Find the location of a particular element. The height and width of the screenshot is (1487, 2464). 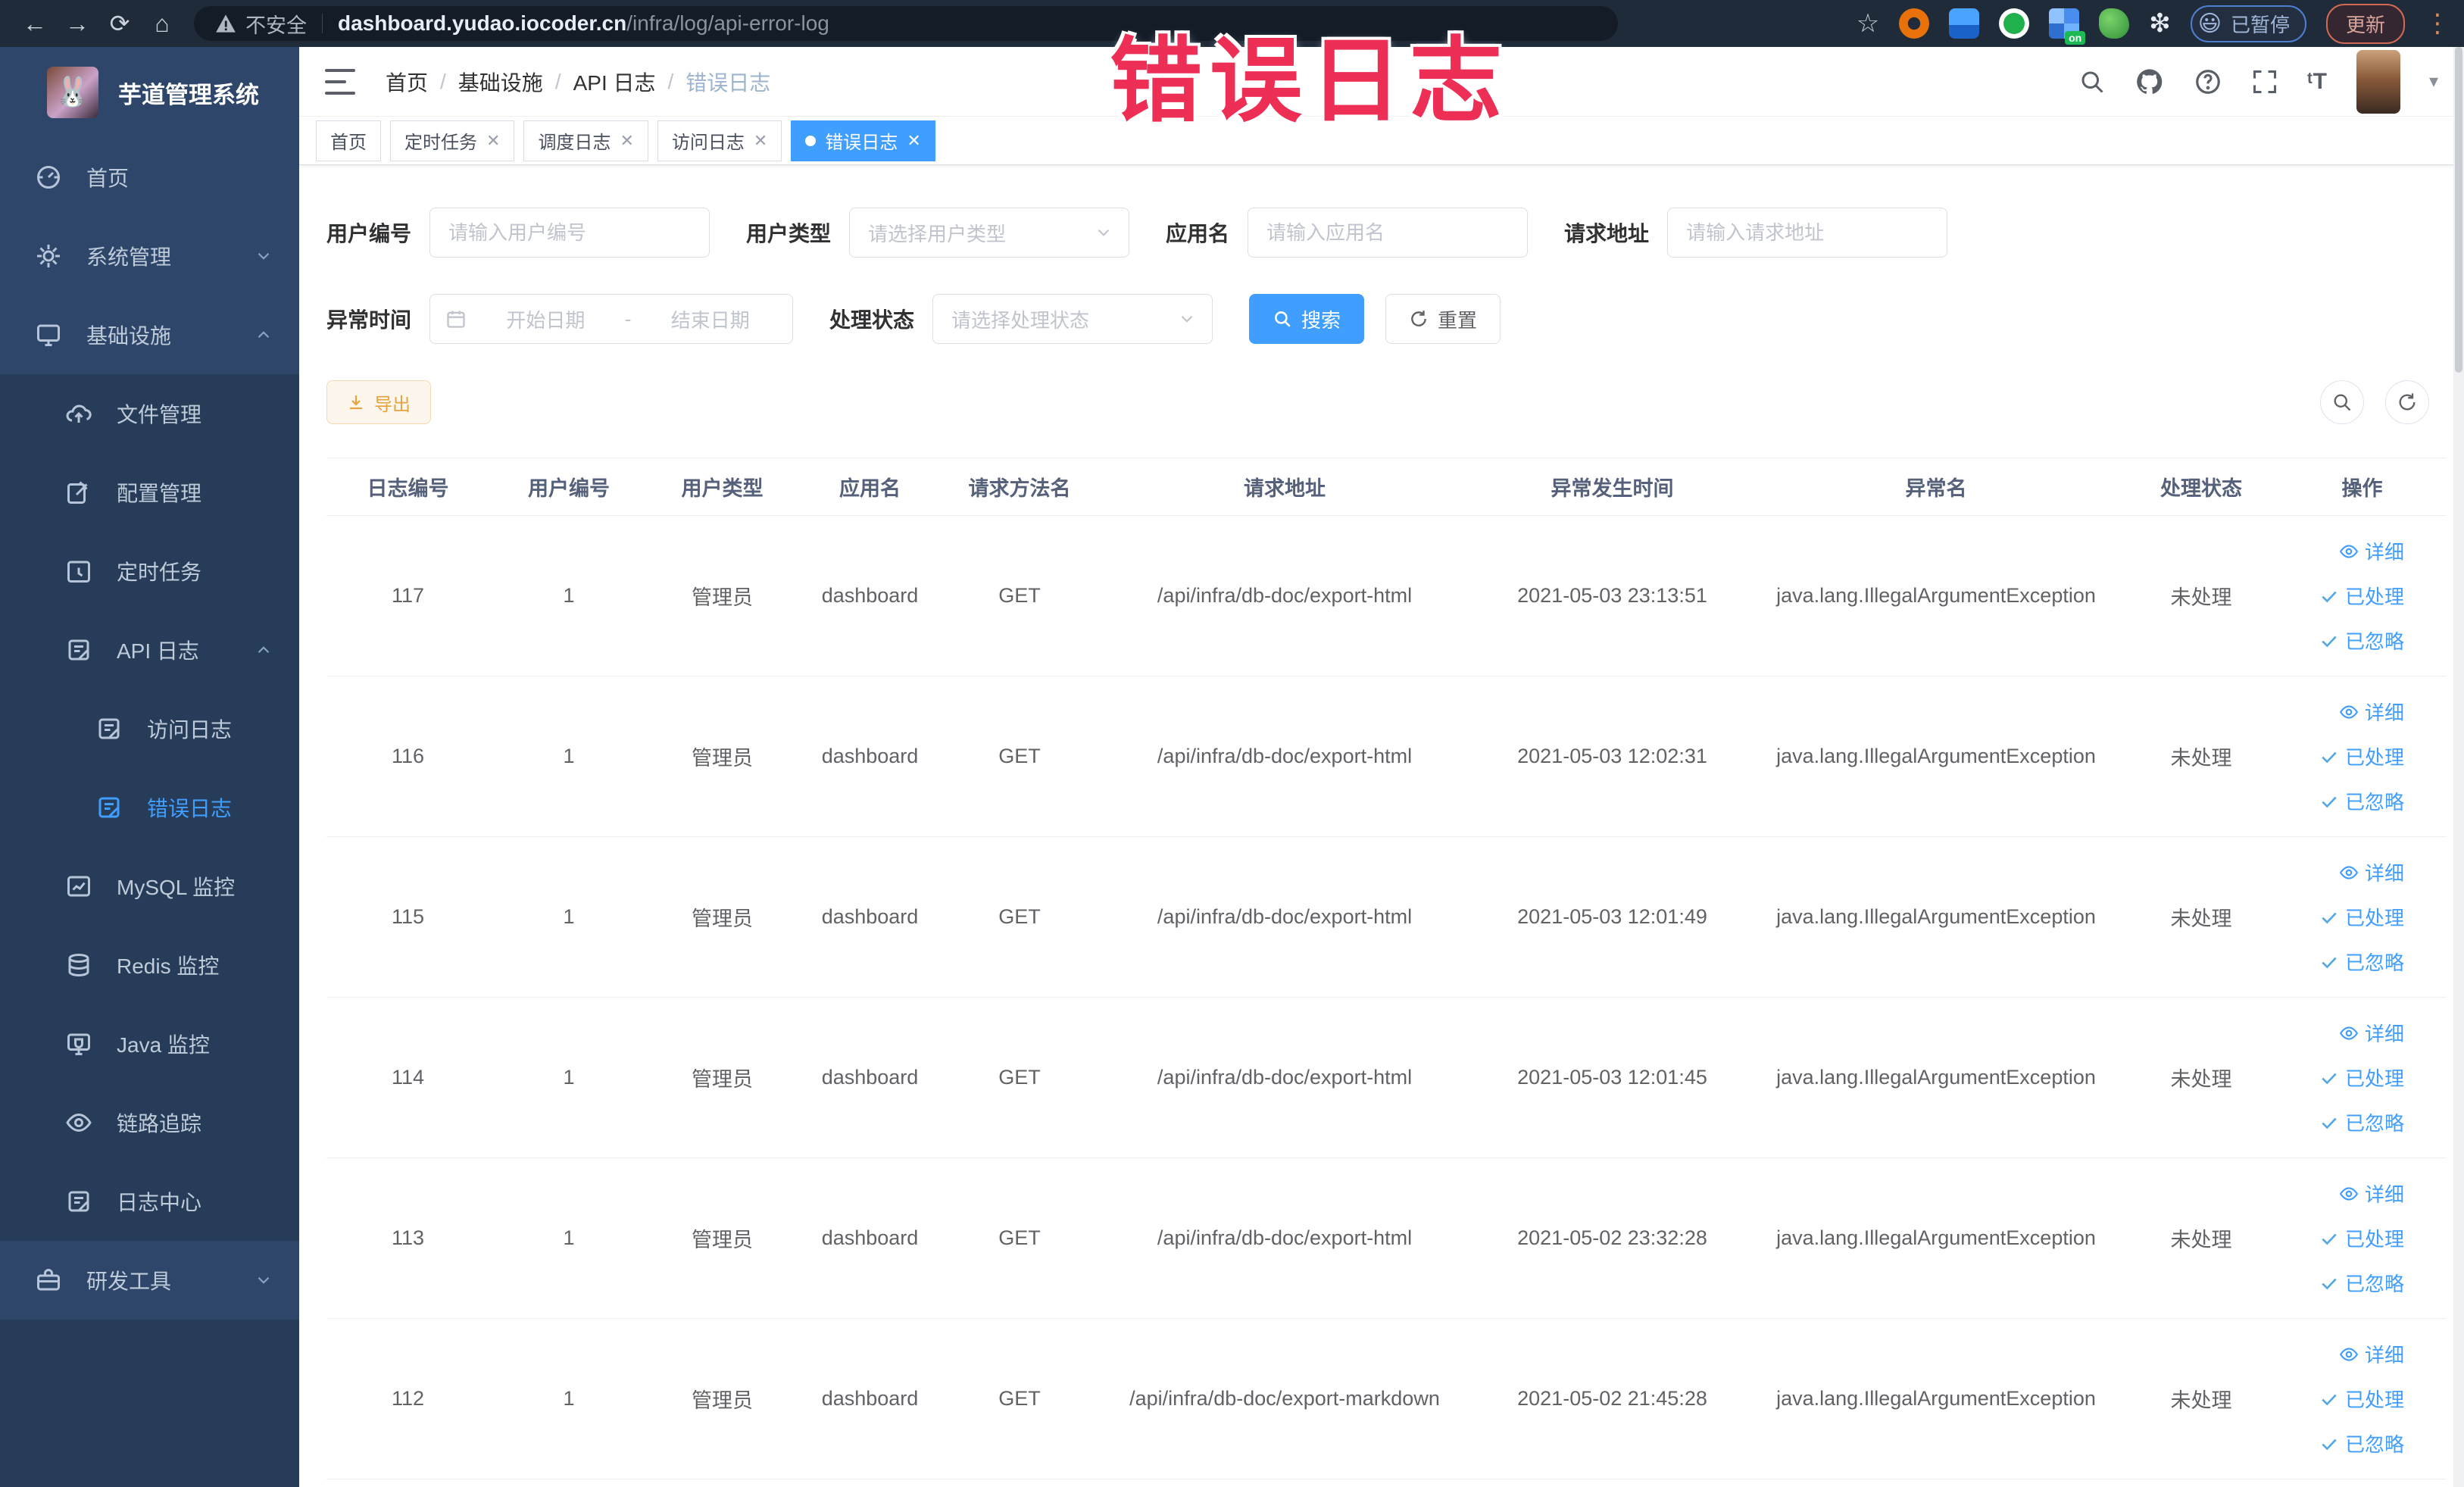

sidebar-item-log-center: 日志中心 is located at coordinates (149, 1201).